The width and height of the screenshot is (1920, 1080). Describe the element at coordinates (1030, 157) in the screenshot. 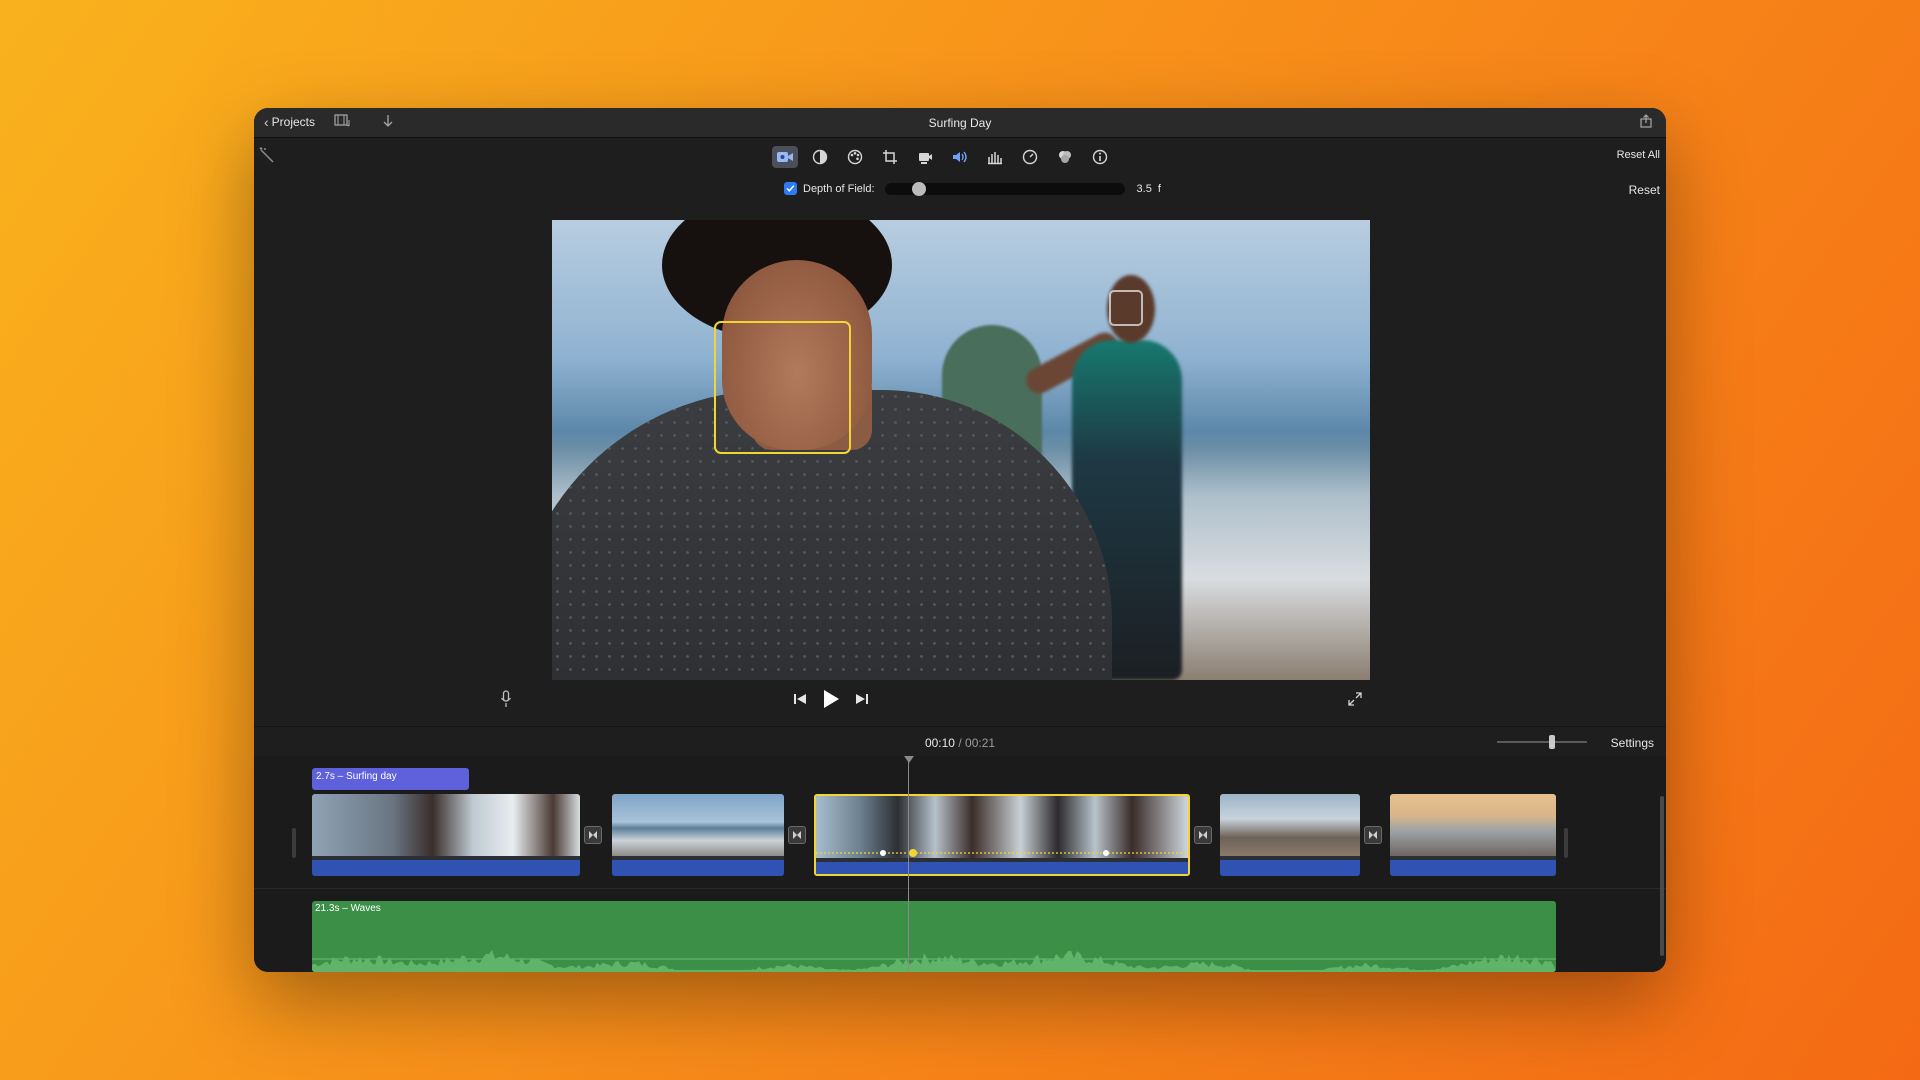

I see `speed-gauge-icon` at that location.